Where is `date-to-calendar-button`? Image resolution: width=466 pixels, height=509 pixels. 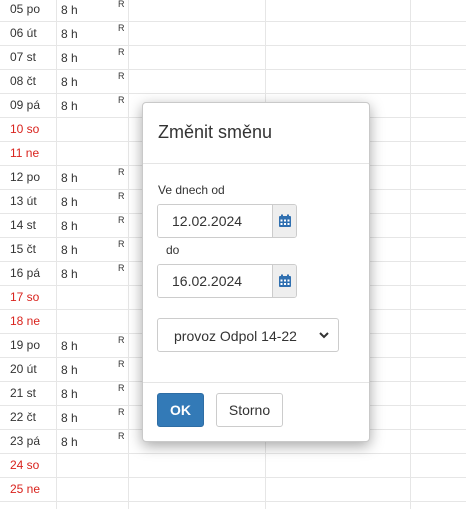 date-to-calendar-button is located at coordinates (284, 281).